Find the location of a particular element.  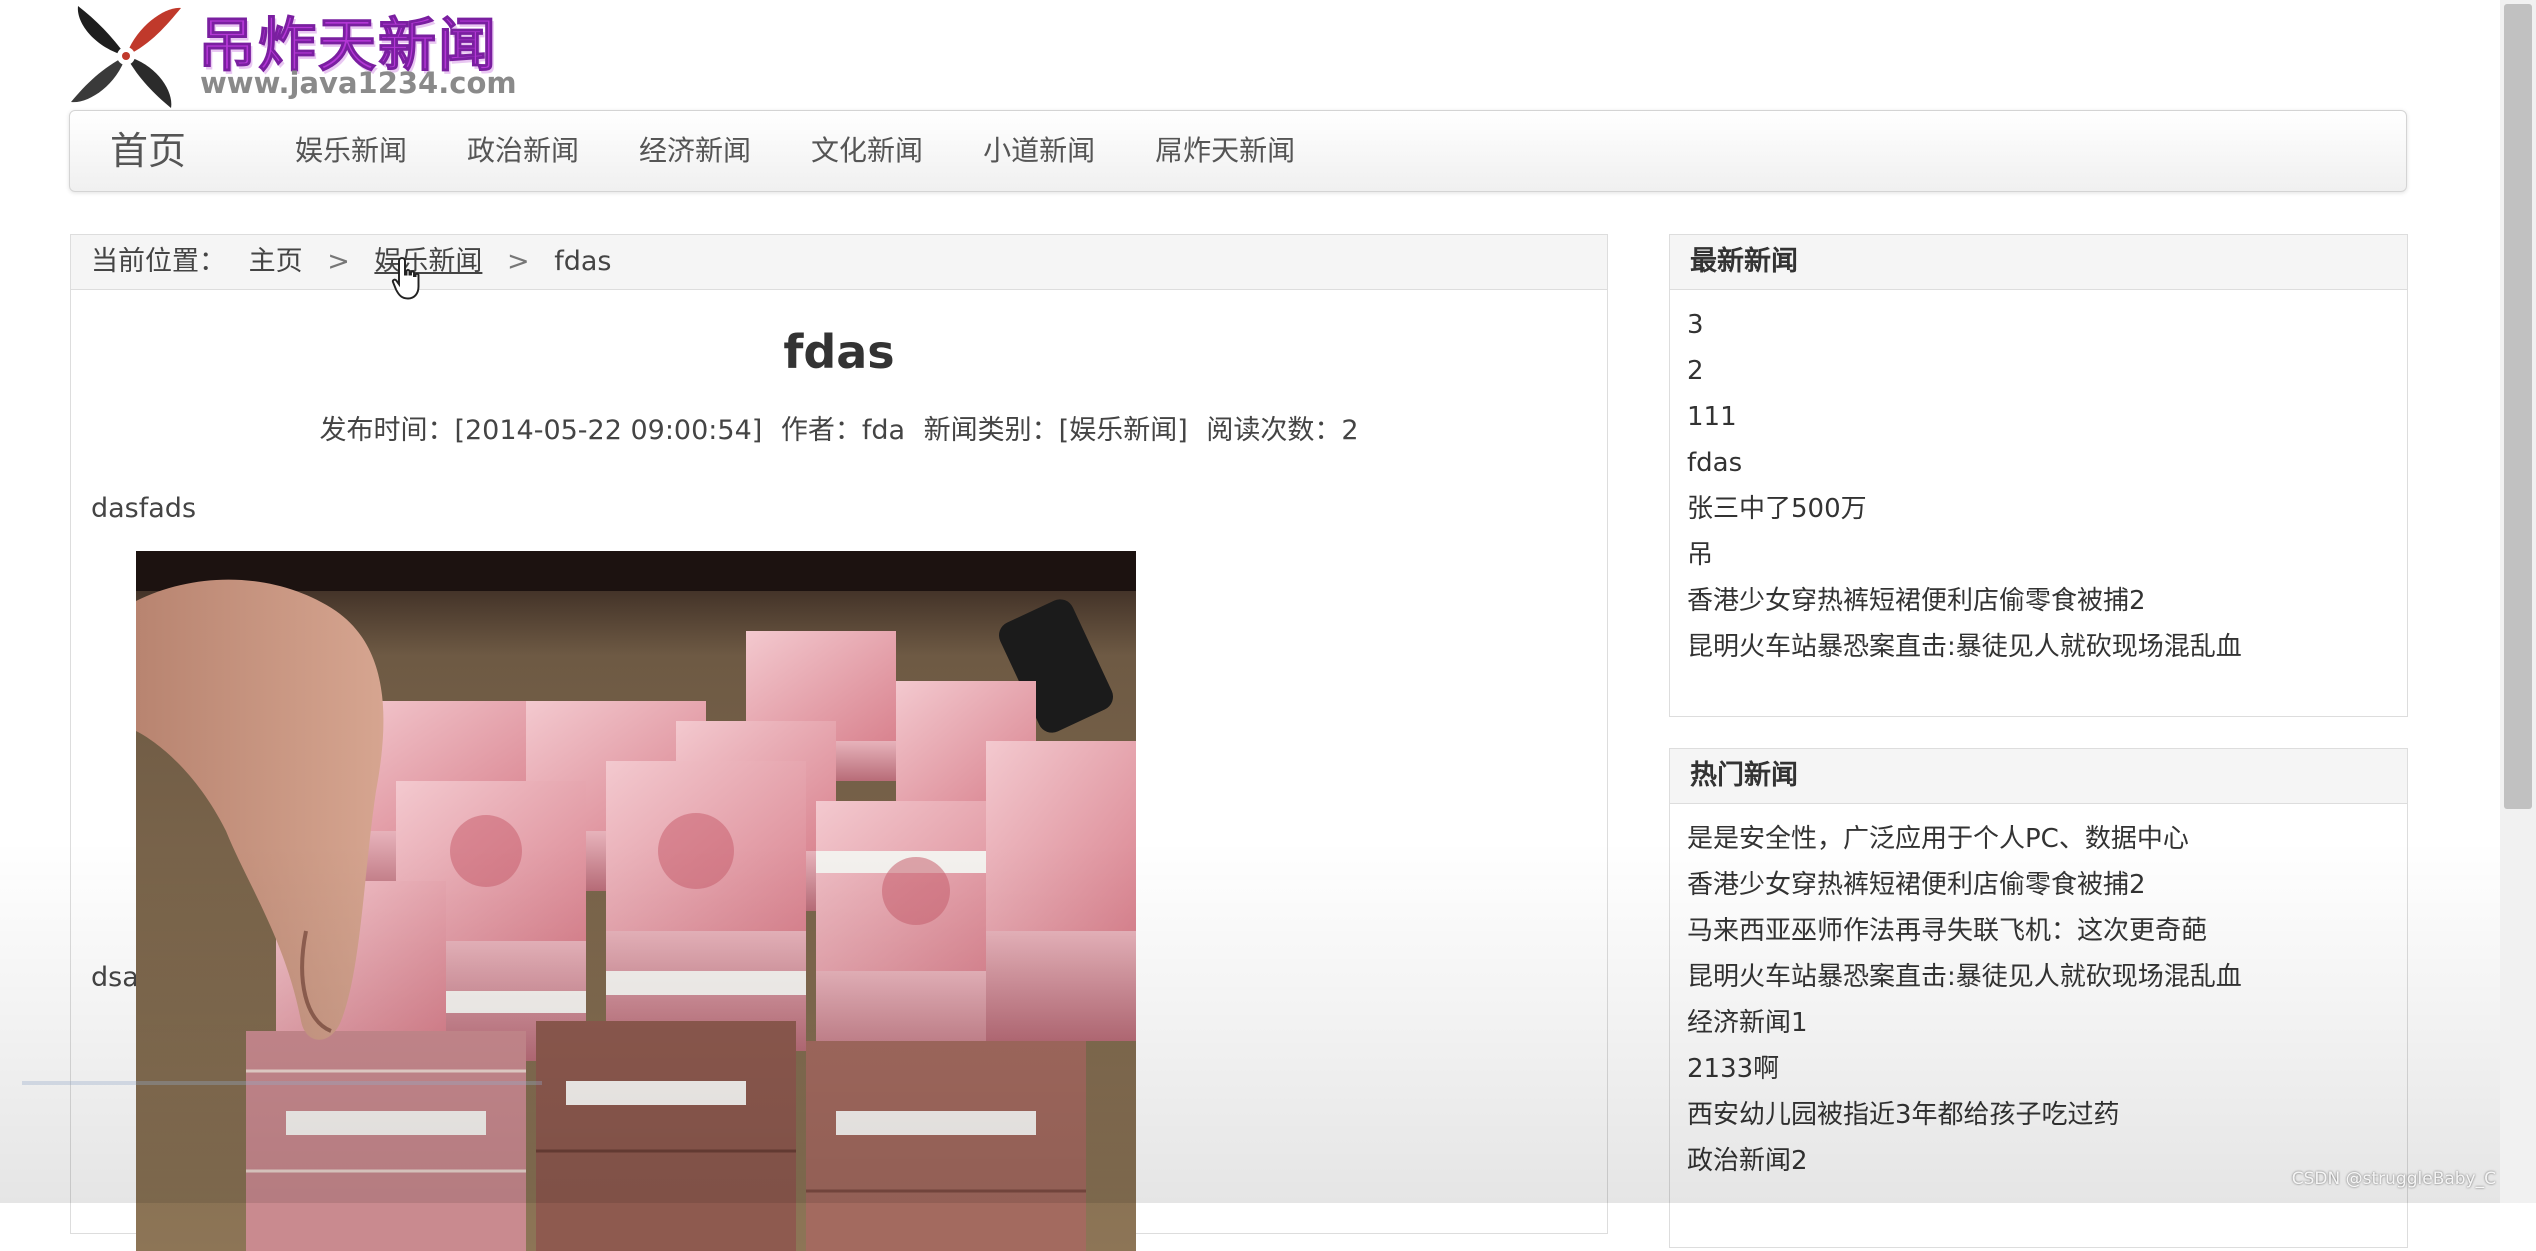

site-logo: 吊炸天新闻 www.java1234.com is located at coordinates (290, 54).